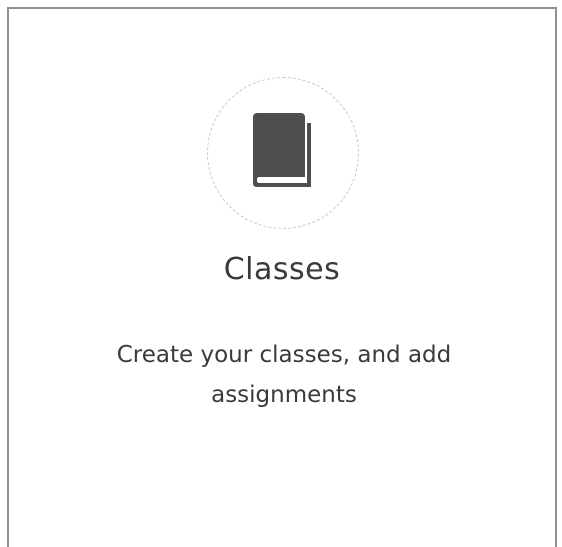 Image resolution: width=562 pixels, height=547 pixels. What do you see at coordinates (282, 269) in the screenshot?
I see `card-title: Classes` at bounding box center [282, 269].